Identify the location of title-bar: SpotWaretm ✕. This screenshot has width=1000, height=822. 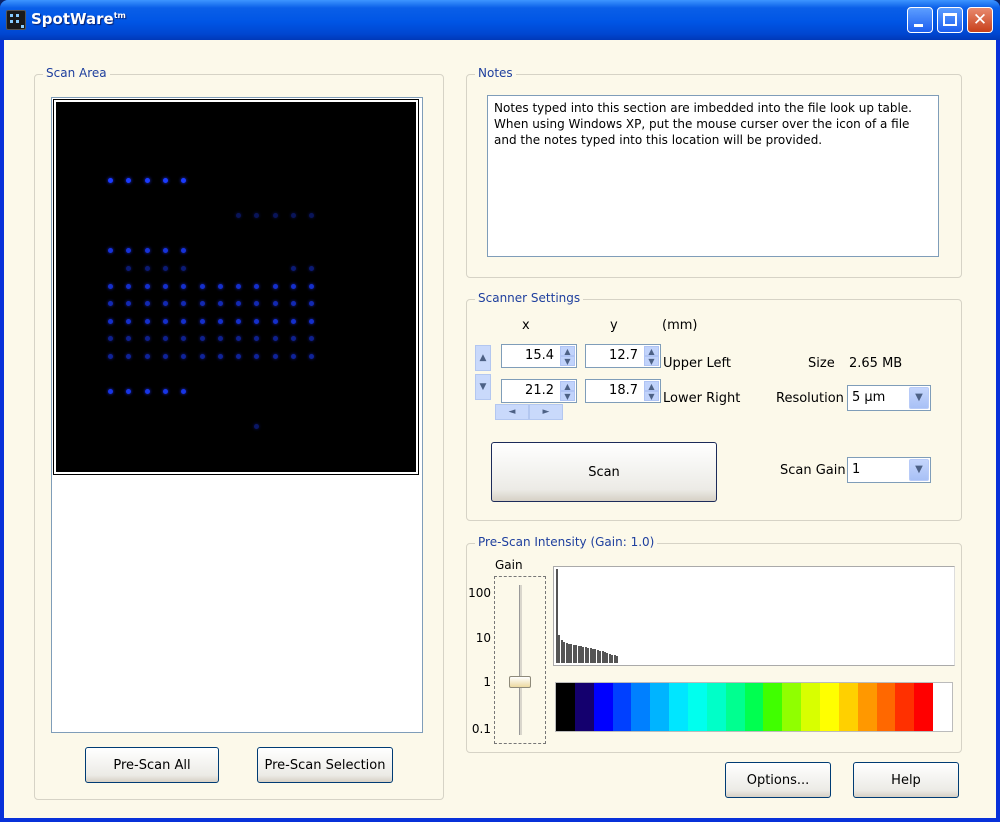
(500, 20).